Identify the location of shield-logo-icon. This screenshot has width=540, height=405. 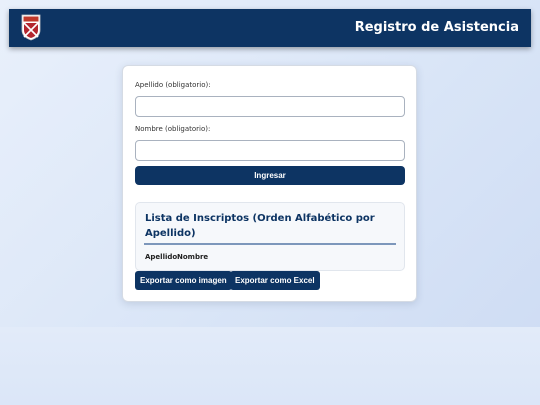
(31, 27).